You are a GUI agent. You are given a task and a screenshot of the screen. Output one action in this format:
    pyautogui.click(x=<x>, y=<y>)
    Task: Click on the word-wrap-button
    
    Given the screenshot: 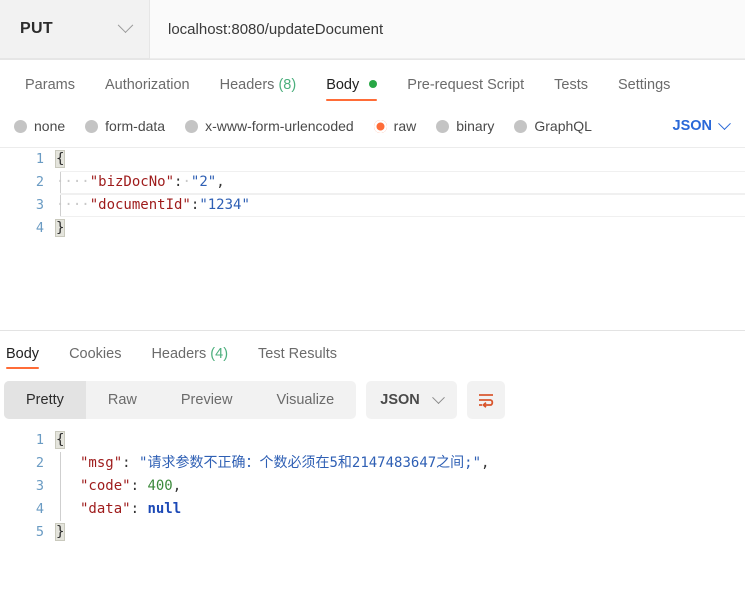 What is the action you would take?
    pyautogui.click(x=485, y=400)
    